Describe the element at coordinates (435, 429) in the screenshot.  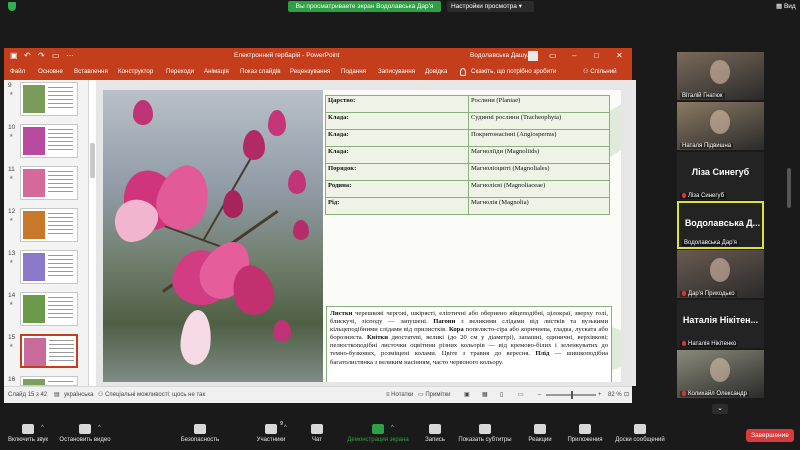
I see `record-icon` at that location.